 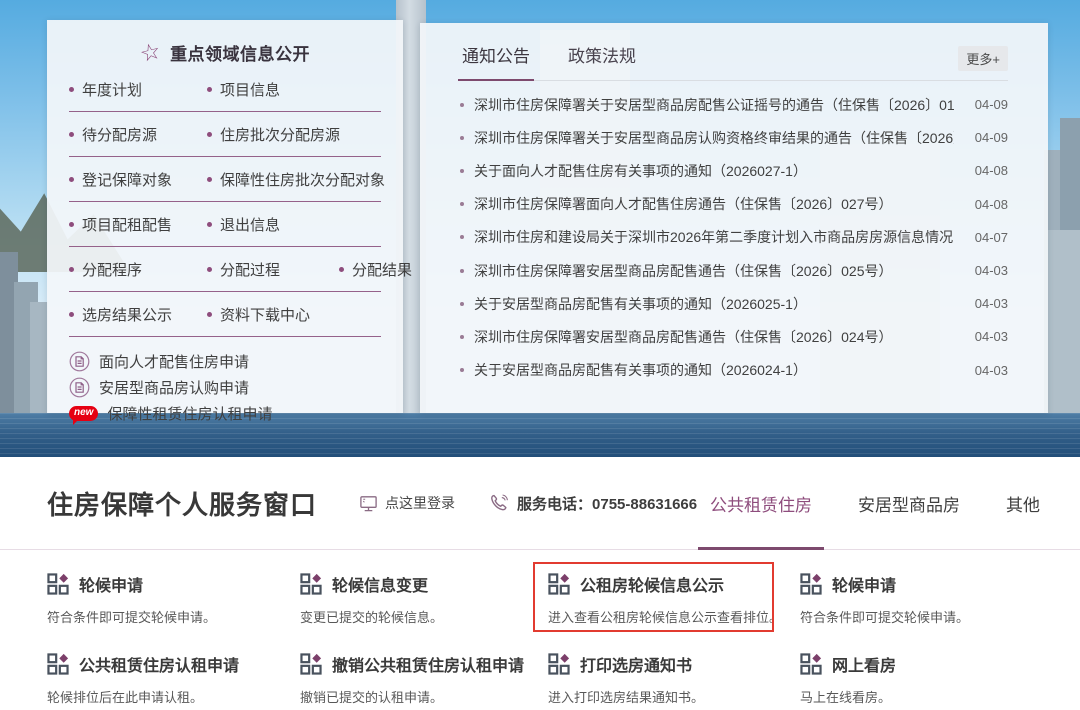 I want to click on service-item-title: 公共租赁住房认租申请, so click(x=159, y=664).